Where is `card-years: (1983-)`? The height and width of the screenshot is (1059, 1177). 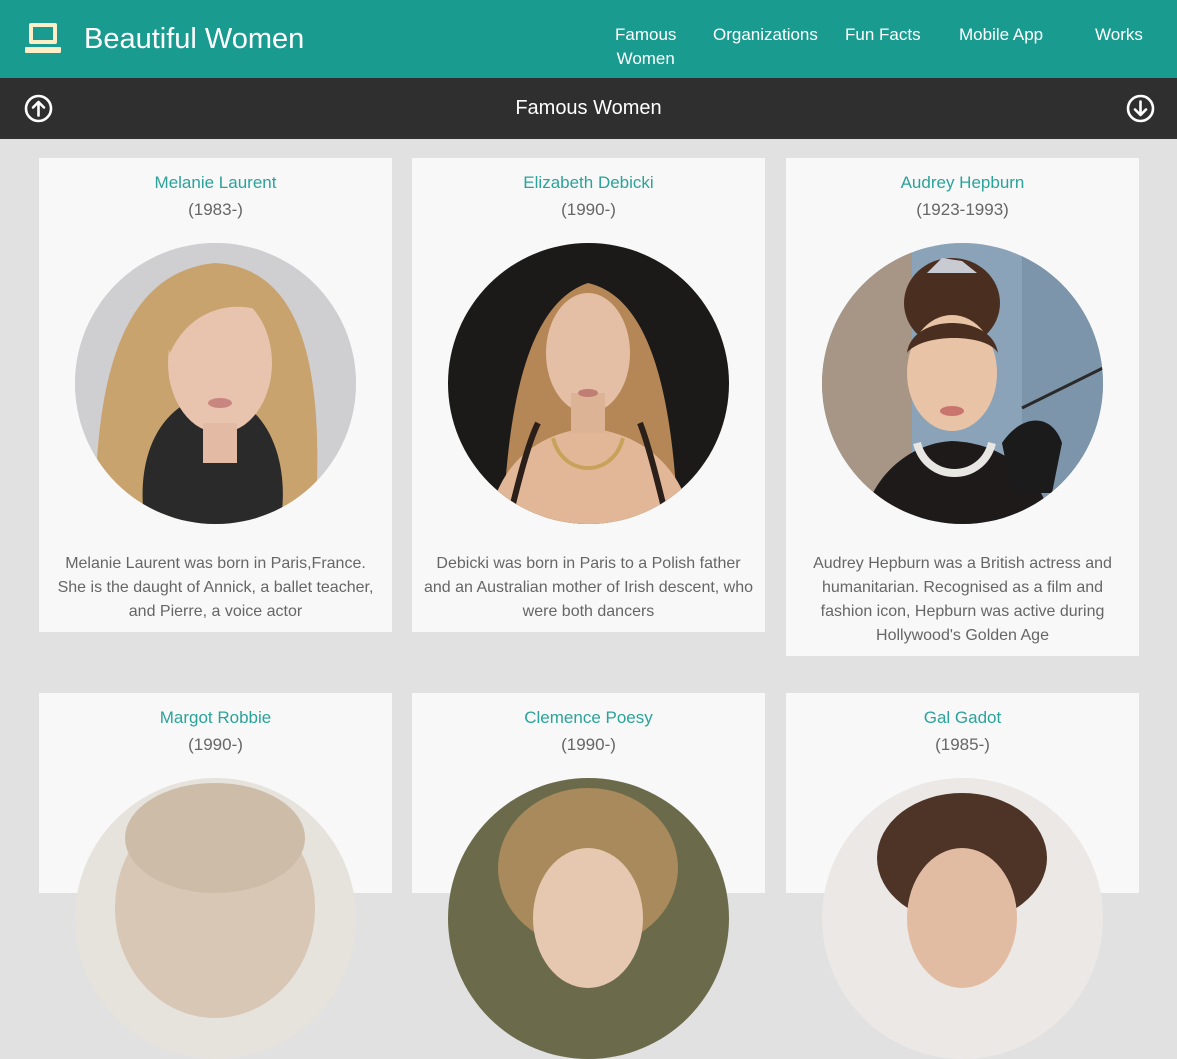
card-years: (1983-) is located at coordinates (215, 209).